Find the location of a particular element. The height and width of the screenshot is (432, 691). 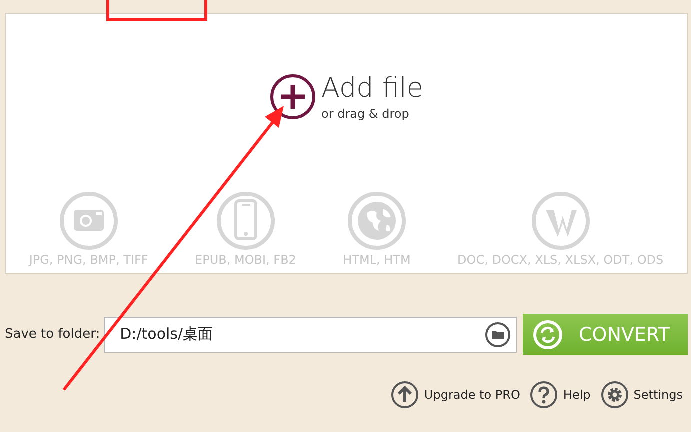

footer-link: Settings is located at coordinates (641, 395).